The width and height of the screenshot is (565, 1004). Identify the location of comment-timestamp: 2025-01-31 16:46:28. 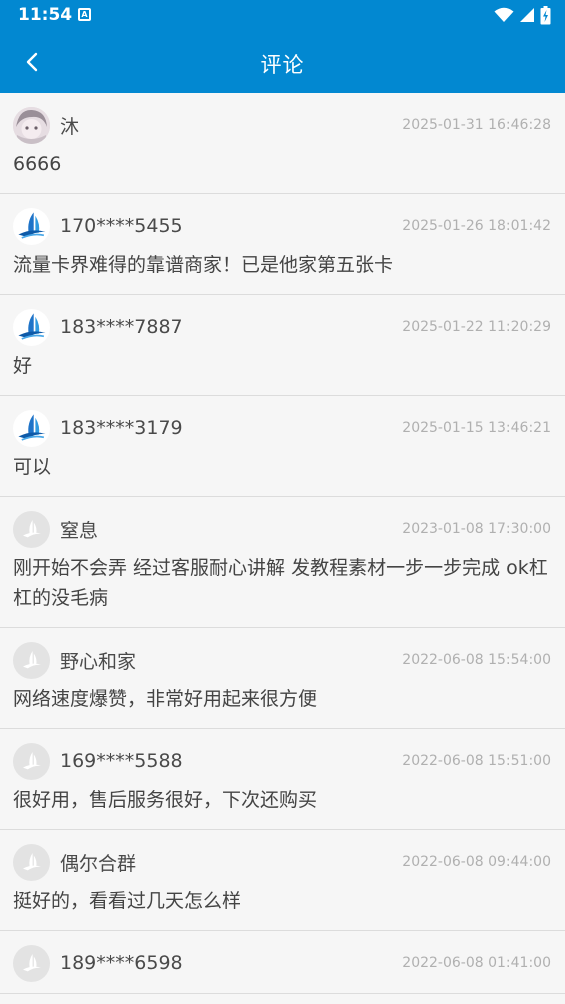
(476, 125).